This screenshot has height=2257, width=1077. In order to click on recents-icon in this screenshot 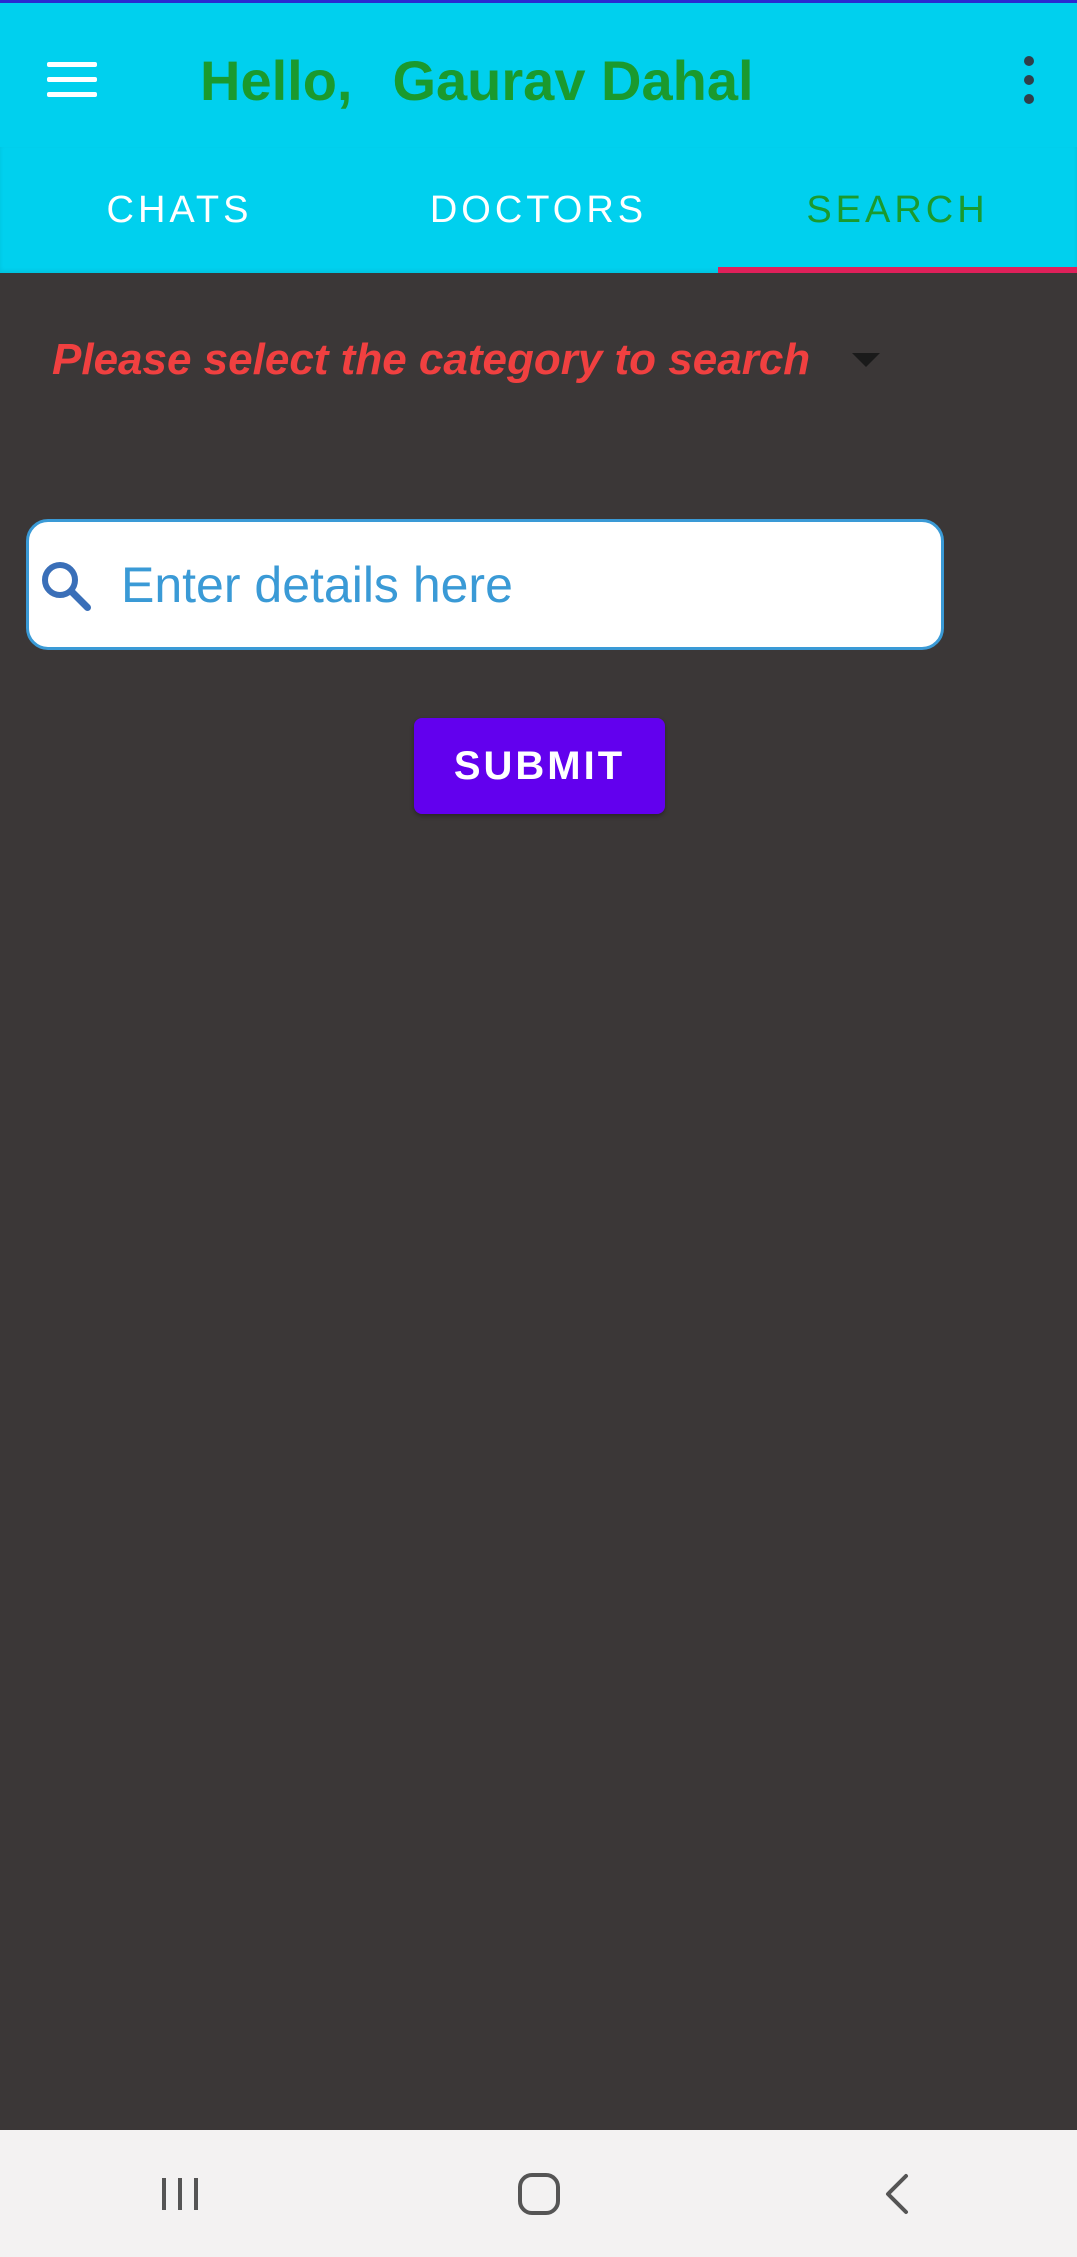, I will do `click(180, 2194)`.